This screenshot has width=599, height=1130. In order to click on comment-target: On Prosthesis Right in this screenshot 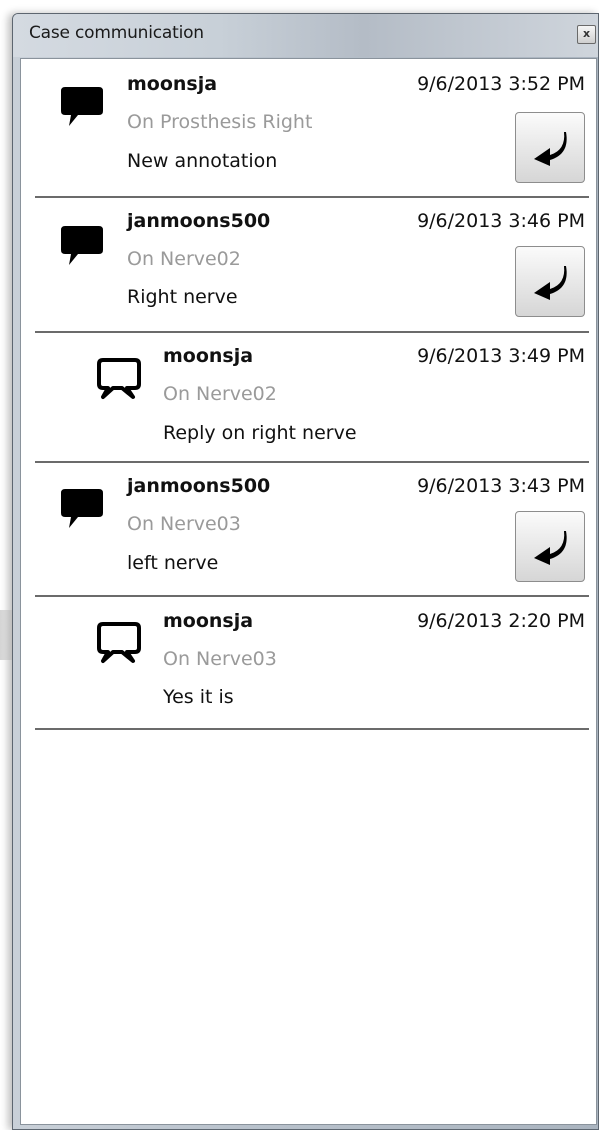, I will do `click(220, 122)`.